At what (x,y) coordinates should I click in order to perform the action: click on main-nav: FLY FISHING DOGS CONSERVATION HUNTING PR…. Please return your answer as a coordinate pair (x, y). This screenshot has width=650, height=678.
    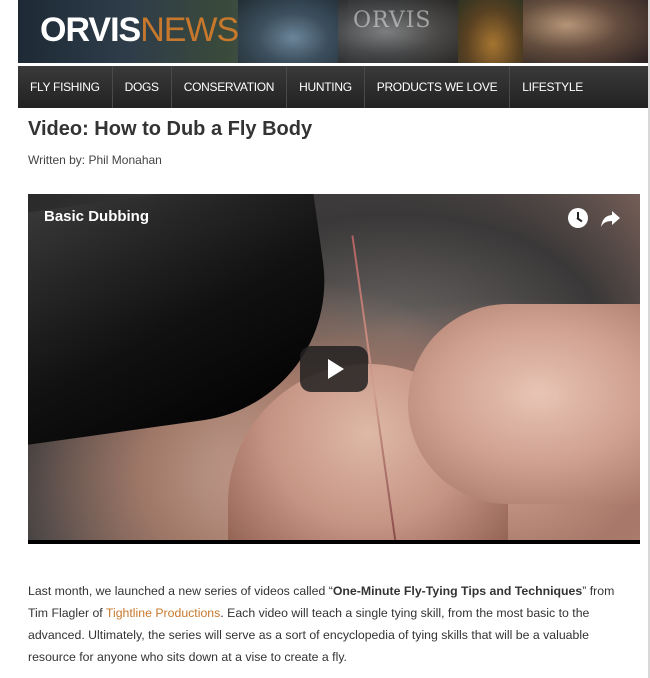
    Looking at the image, I should click on (333, 87).